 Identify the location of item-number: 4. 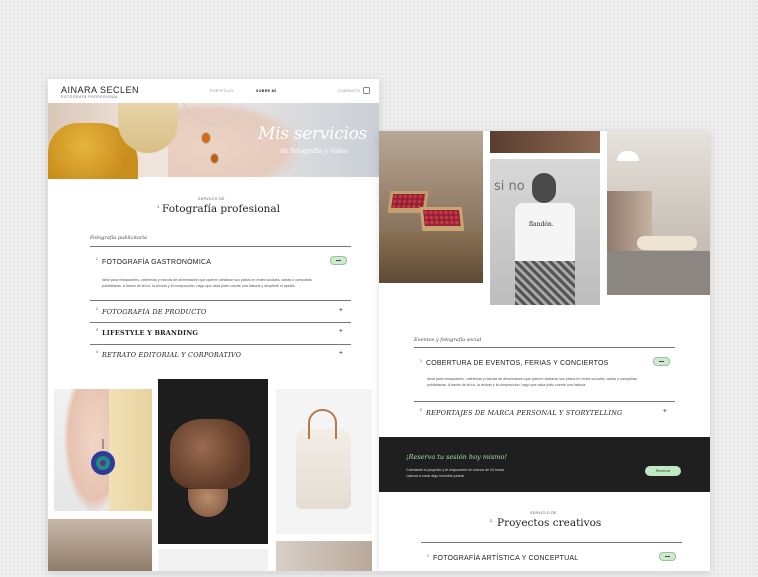
(97, 352).